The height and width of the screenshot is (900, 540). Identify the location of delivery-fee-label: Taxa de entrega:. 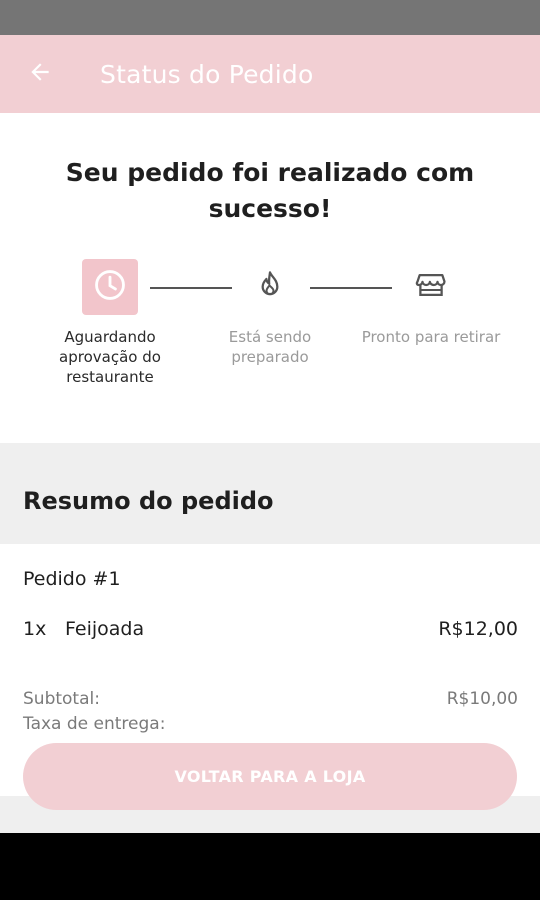
(94, 724).